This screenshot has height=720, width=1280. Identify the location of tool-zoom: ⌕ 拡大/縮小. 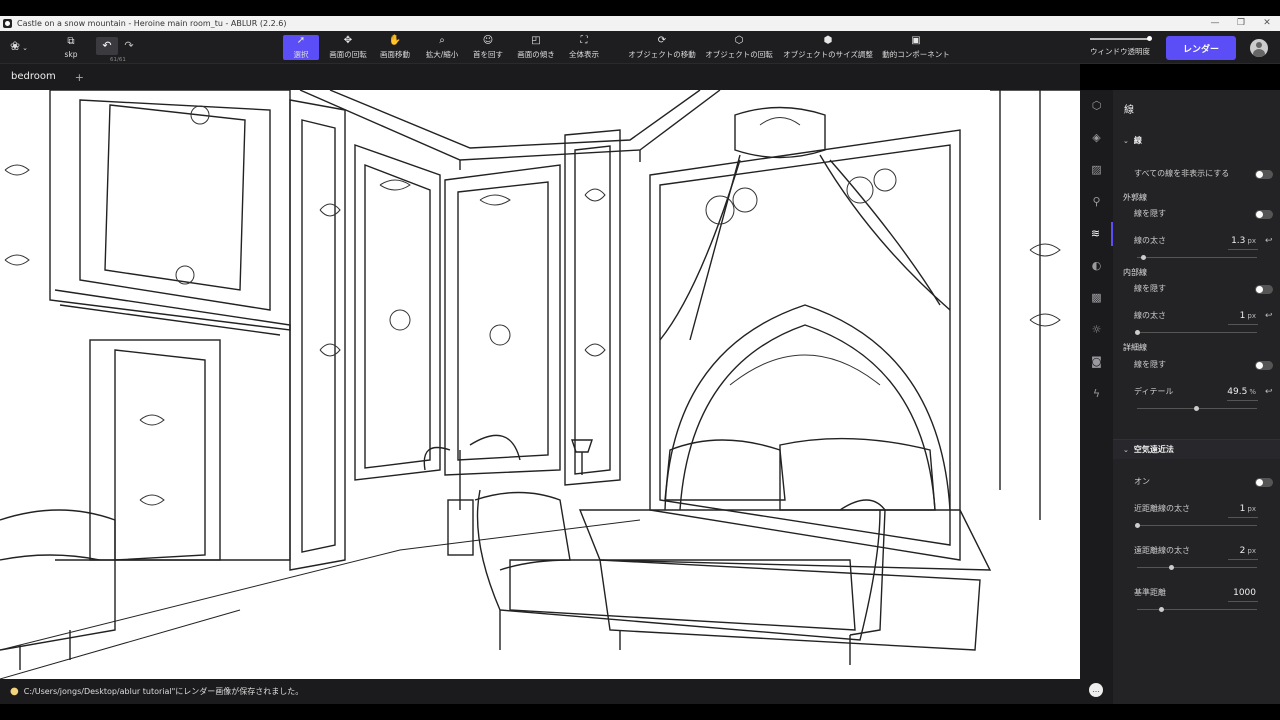
(442, 47).